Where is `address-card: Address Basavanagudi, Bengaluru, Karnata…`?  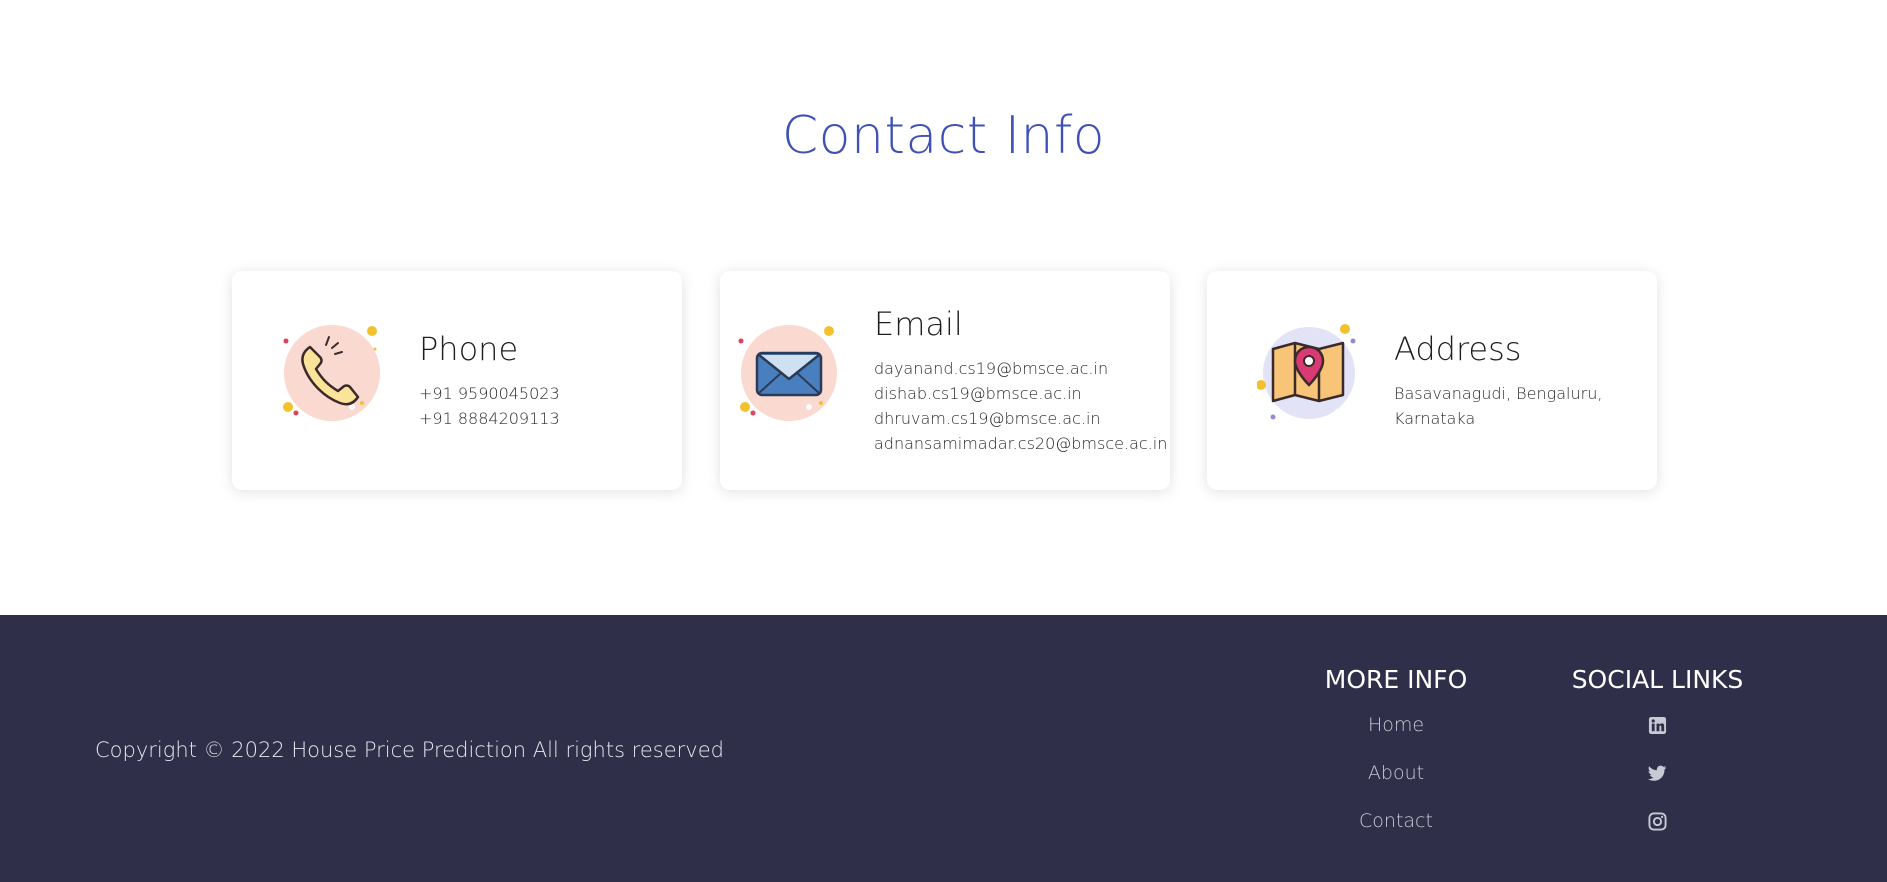
address-card: Address Basavanagudi, Bengaluru, Karnata… is located at coordinates (1432, 380).